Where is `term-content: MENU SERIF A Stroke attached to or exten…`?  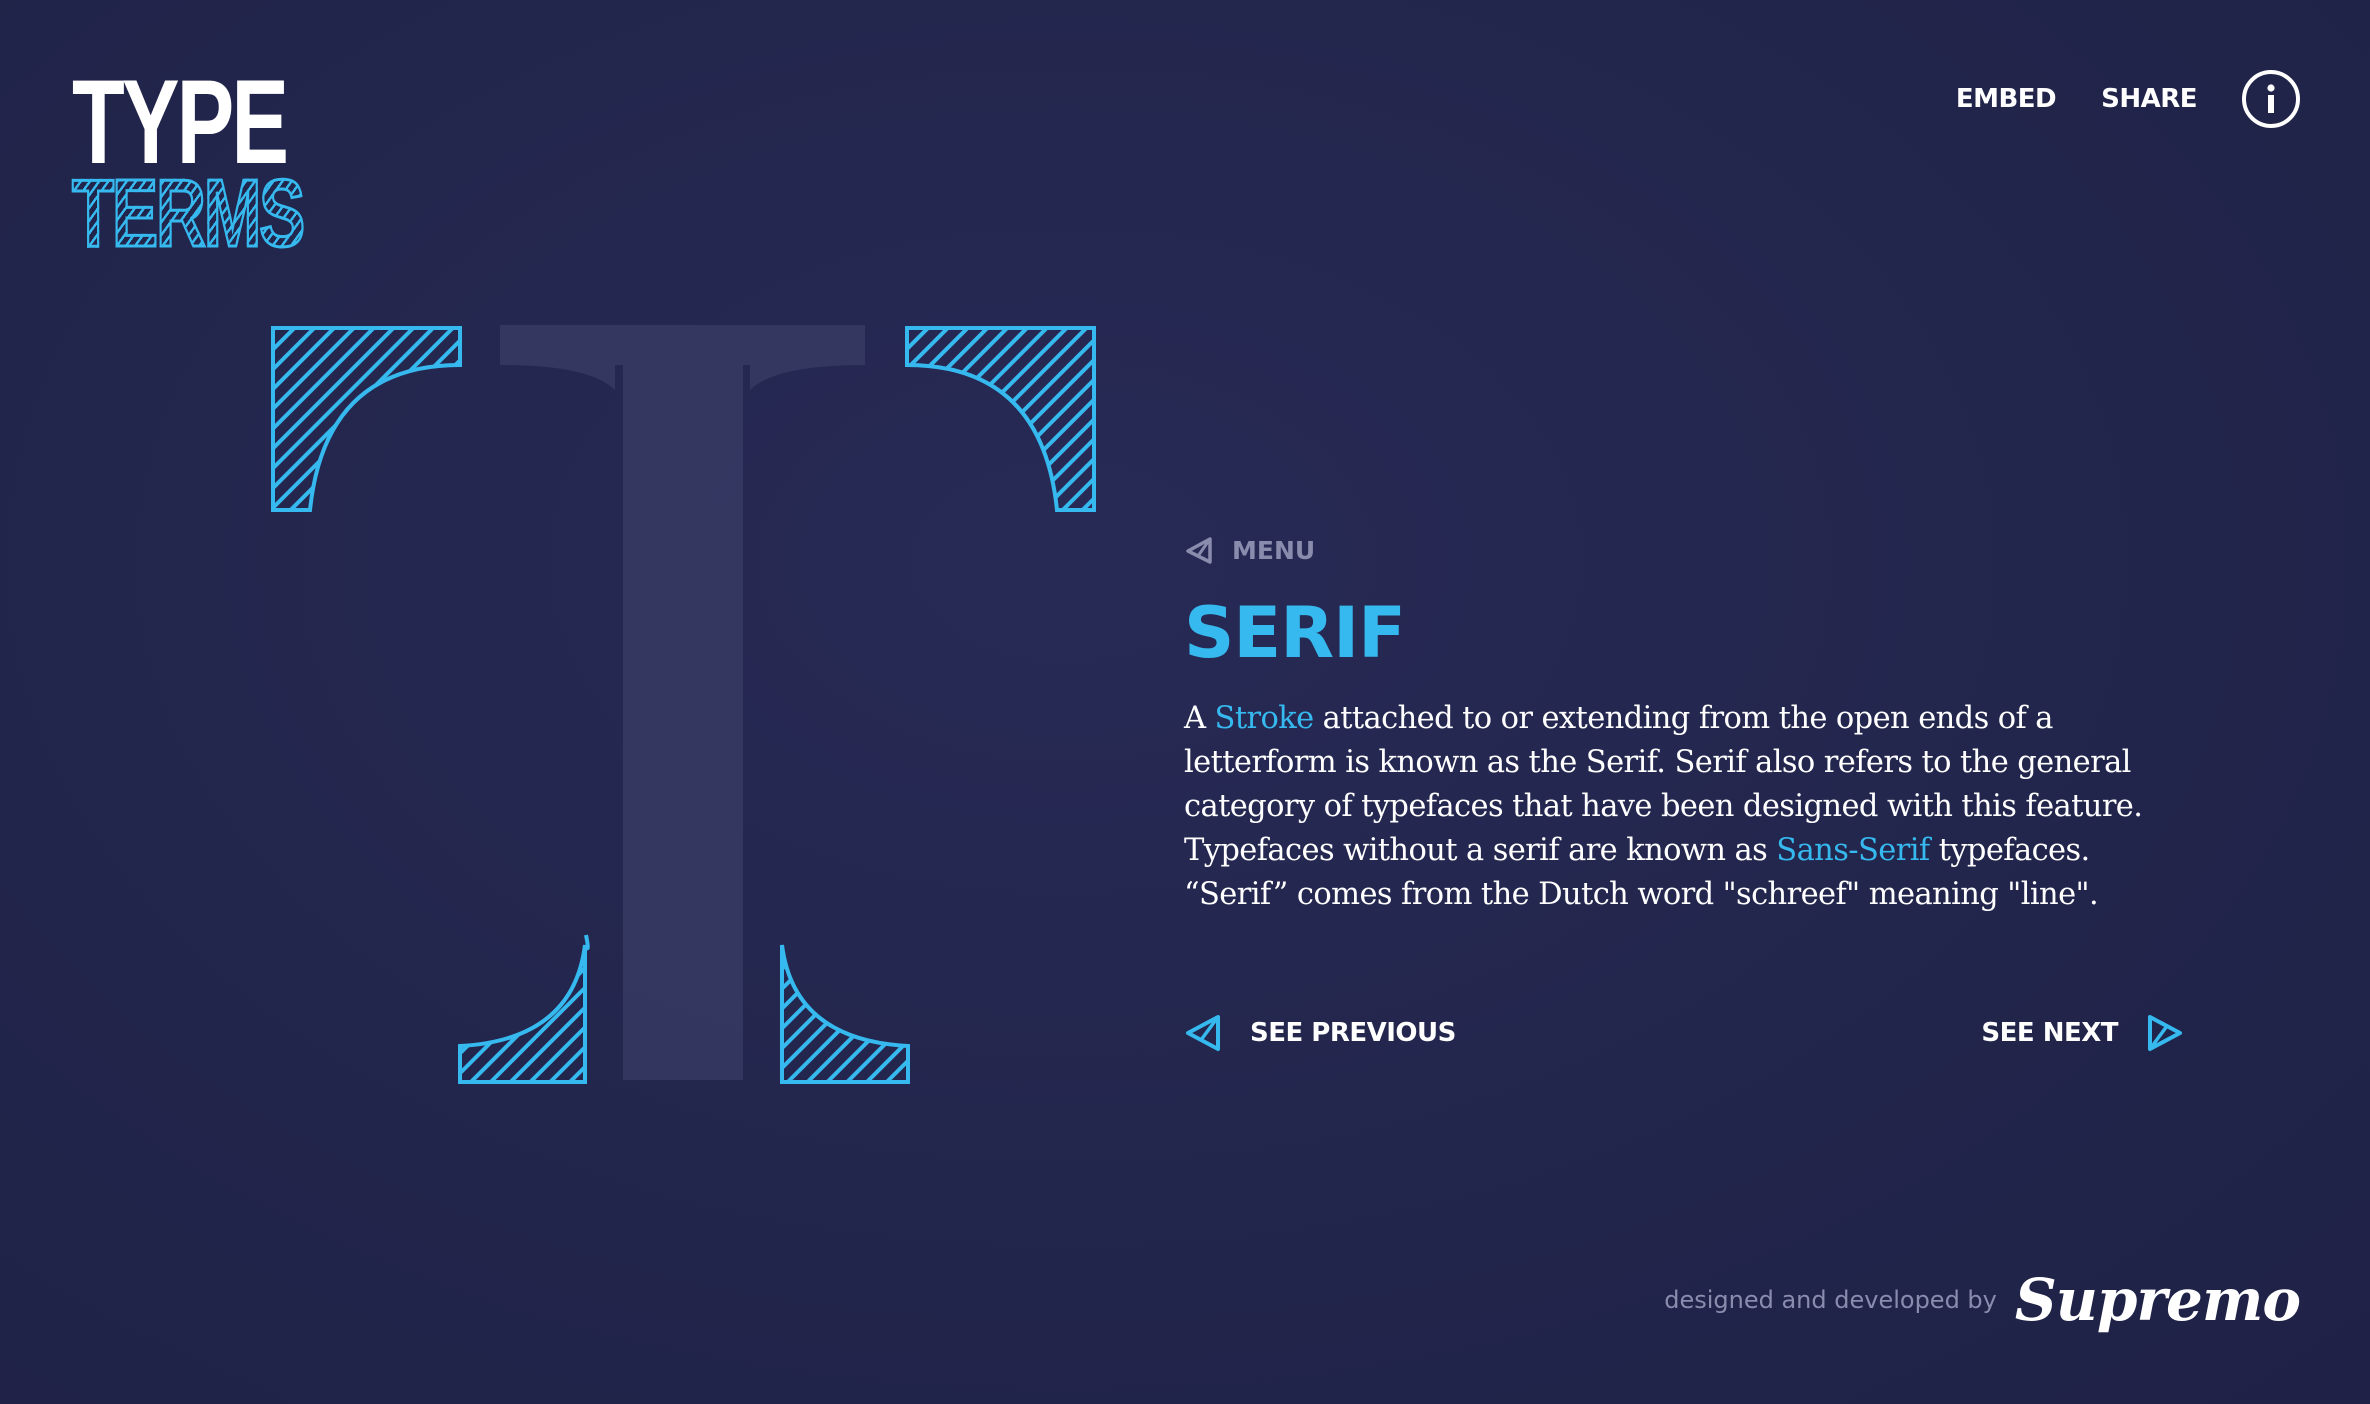
term-content: MENU SERIF A Stroke attached to or exten… is located at coordinates (1684, 726).